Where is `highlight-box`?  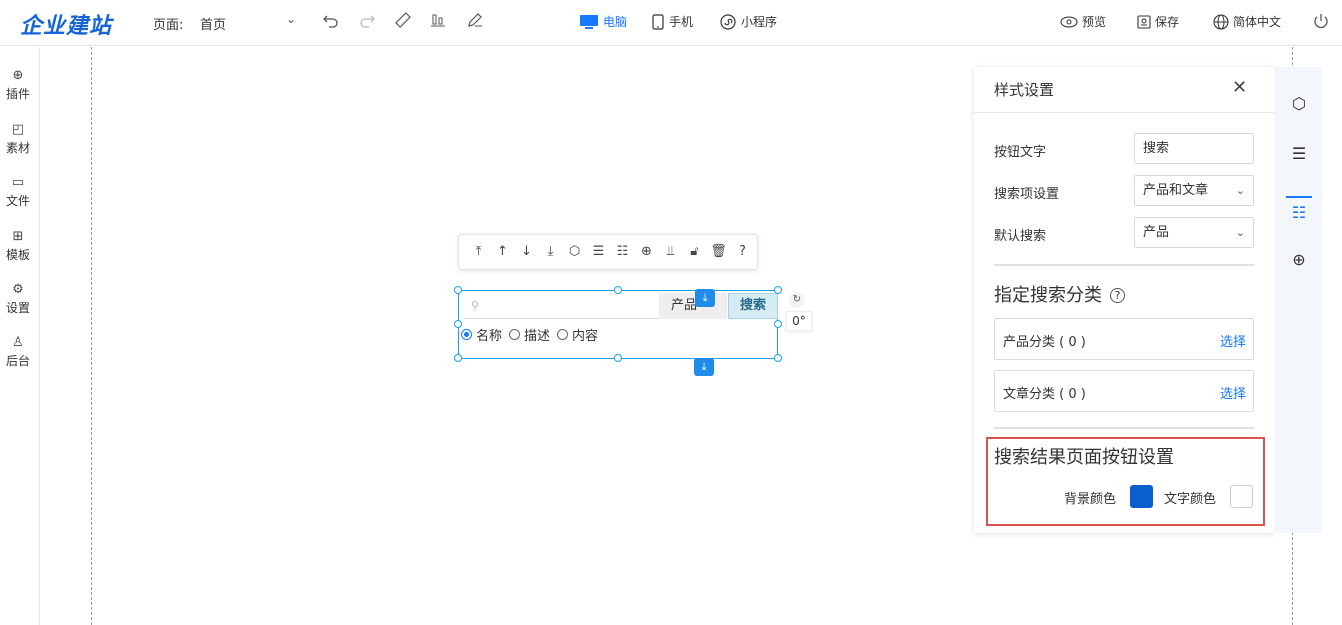 highlight-box is located at coordinates (1125, 481).